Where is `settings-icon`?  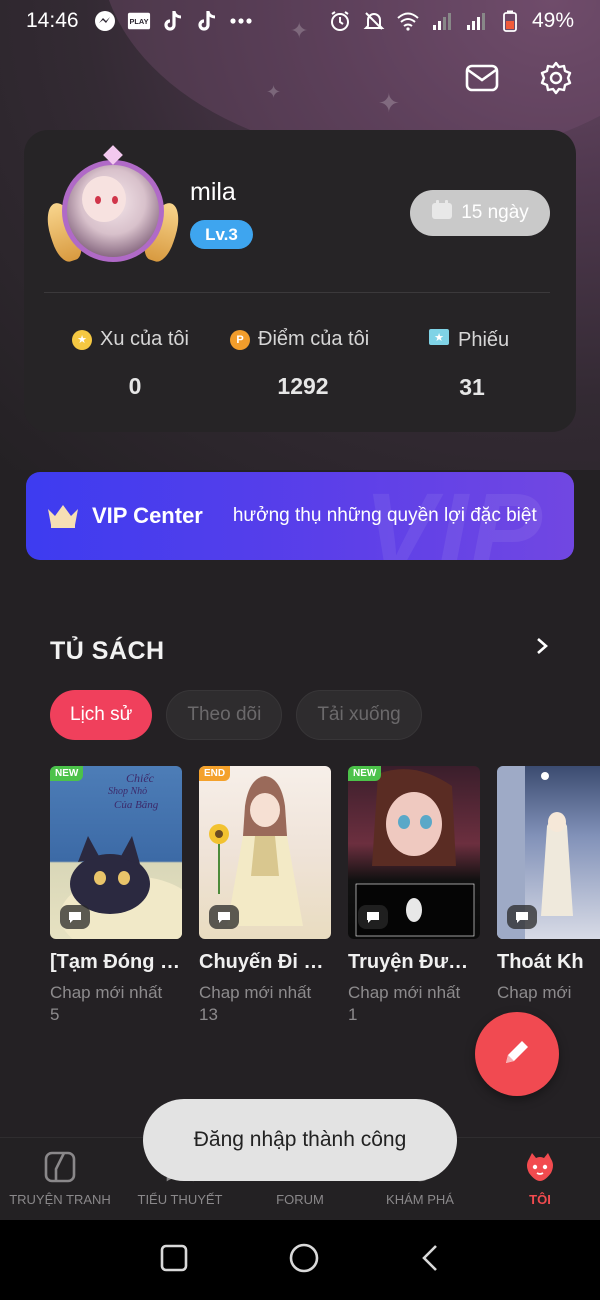 settings-icon is located at coordinates (556, 80).